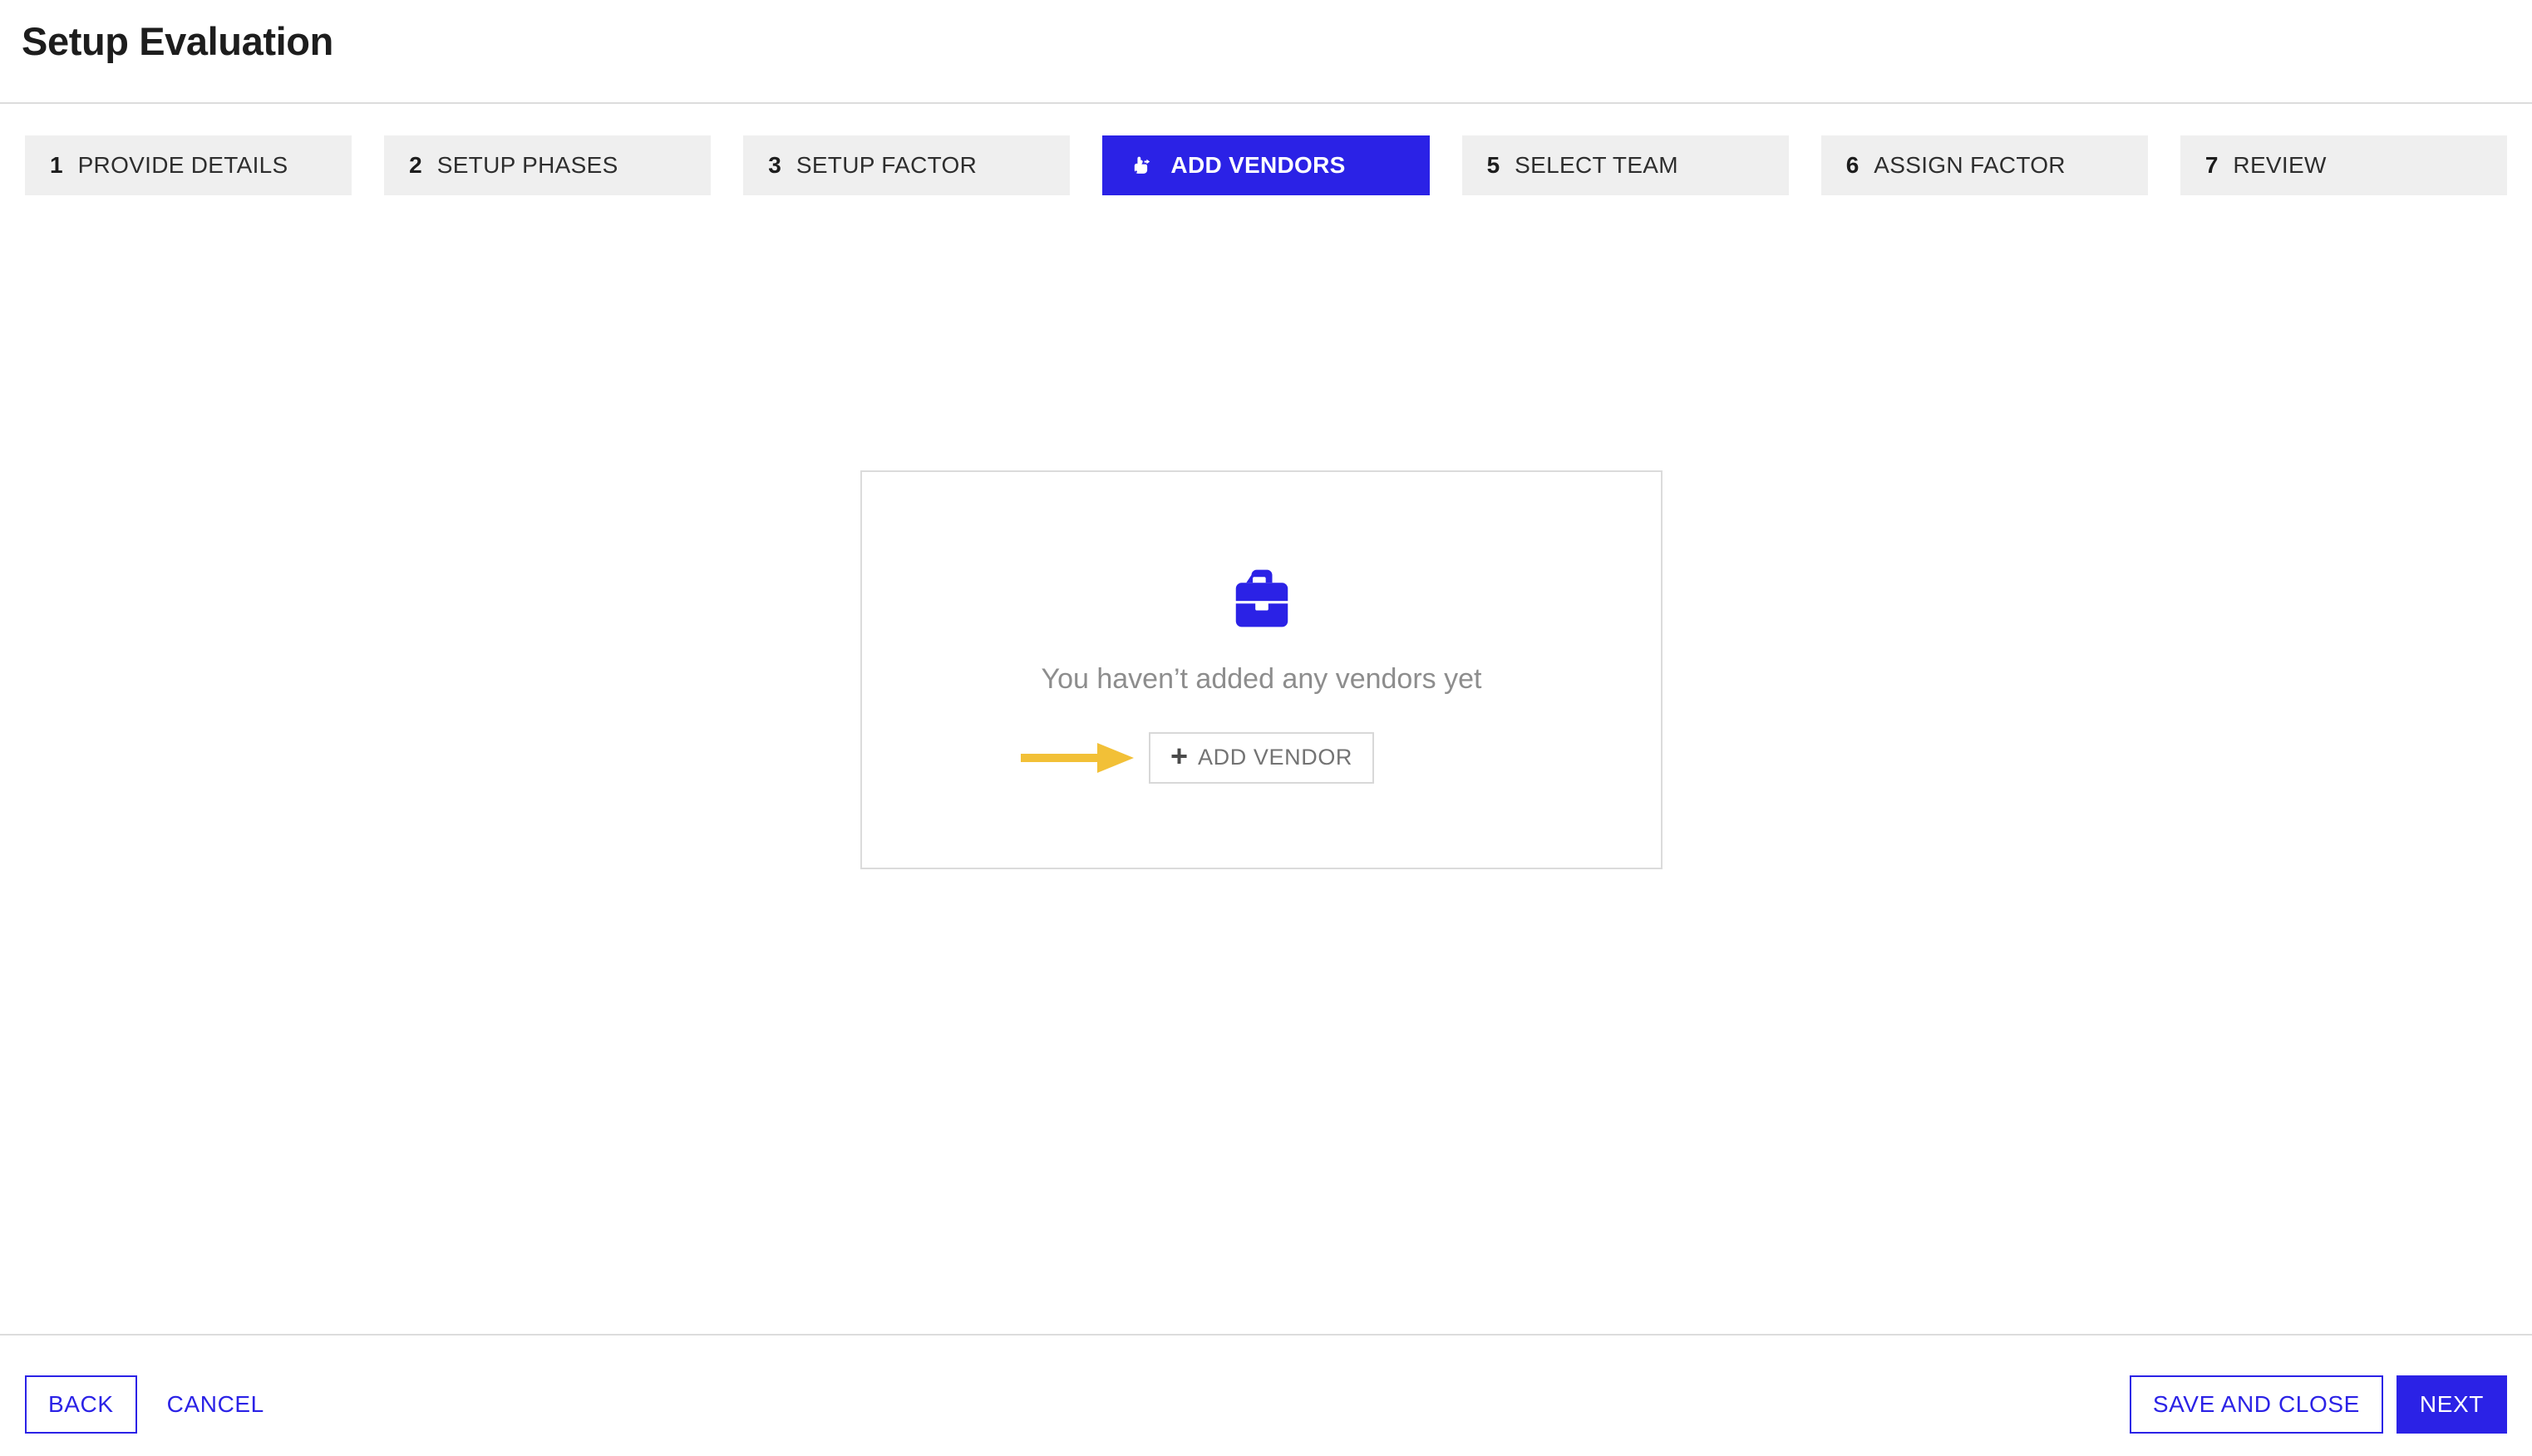 This screenshot has height=1456, width=2532. Describe the element at coordinates (1141, 165) in the screenshot. I see `pointing-hand-icon` at that location.